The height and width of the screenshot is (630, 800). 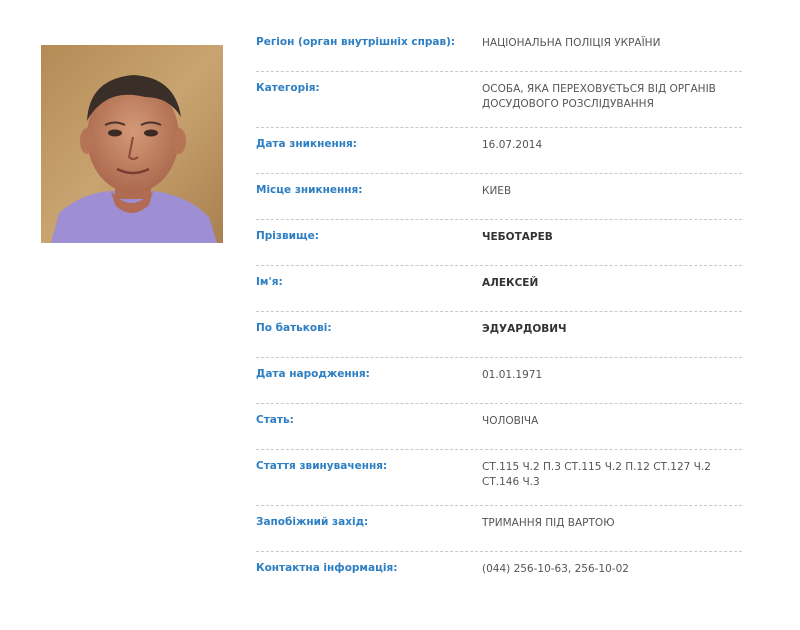 I want to click on region-label: Регіон (орган внутрішніх справ):, so click(x=356, y=42).